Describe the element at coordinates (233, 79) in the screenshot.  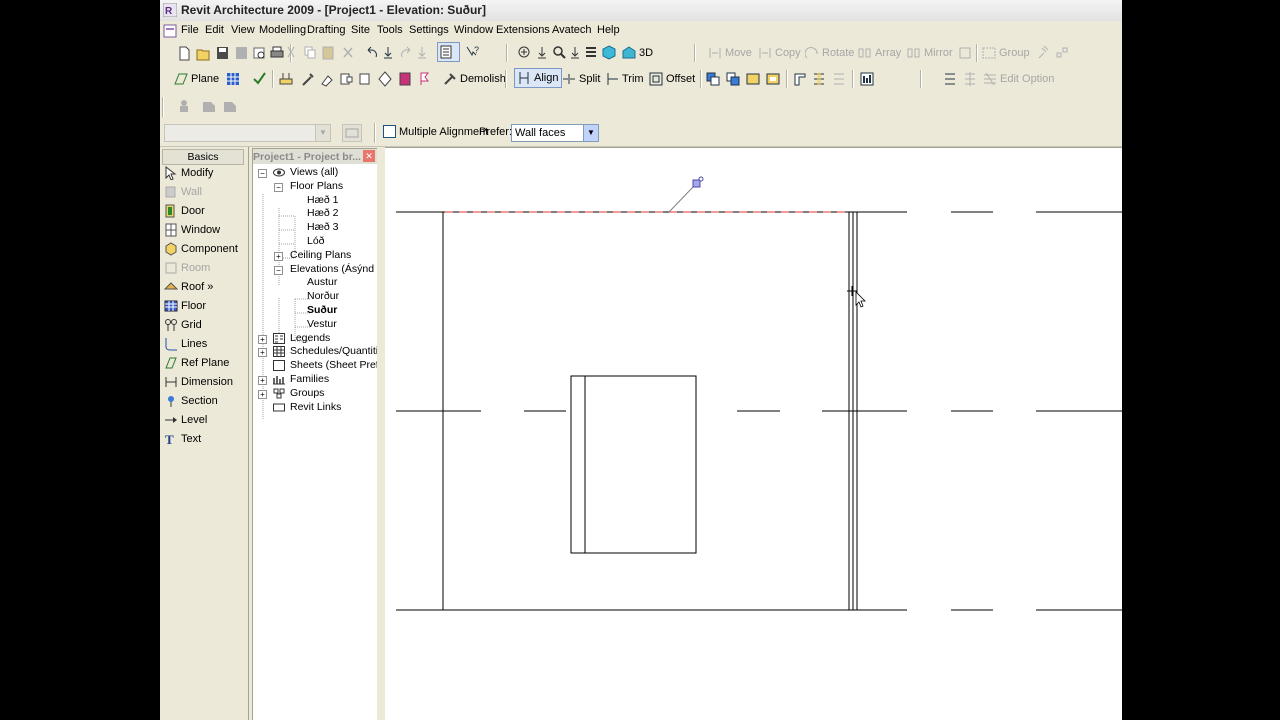
I see `grid-toggle-icon` at that location.